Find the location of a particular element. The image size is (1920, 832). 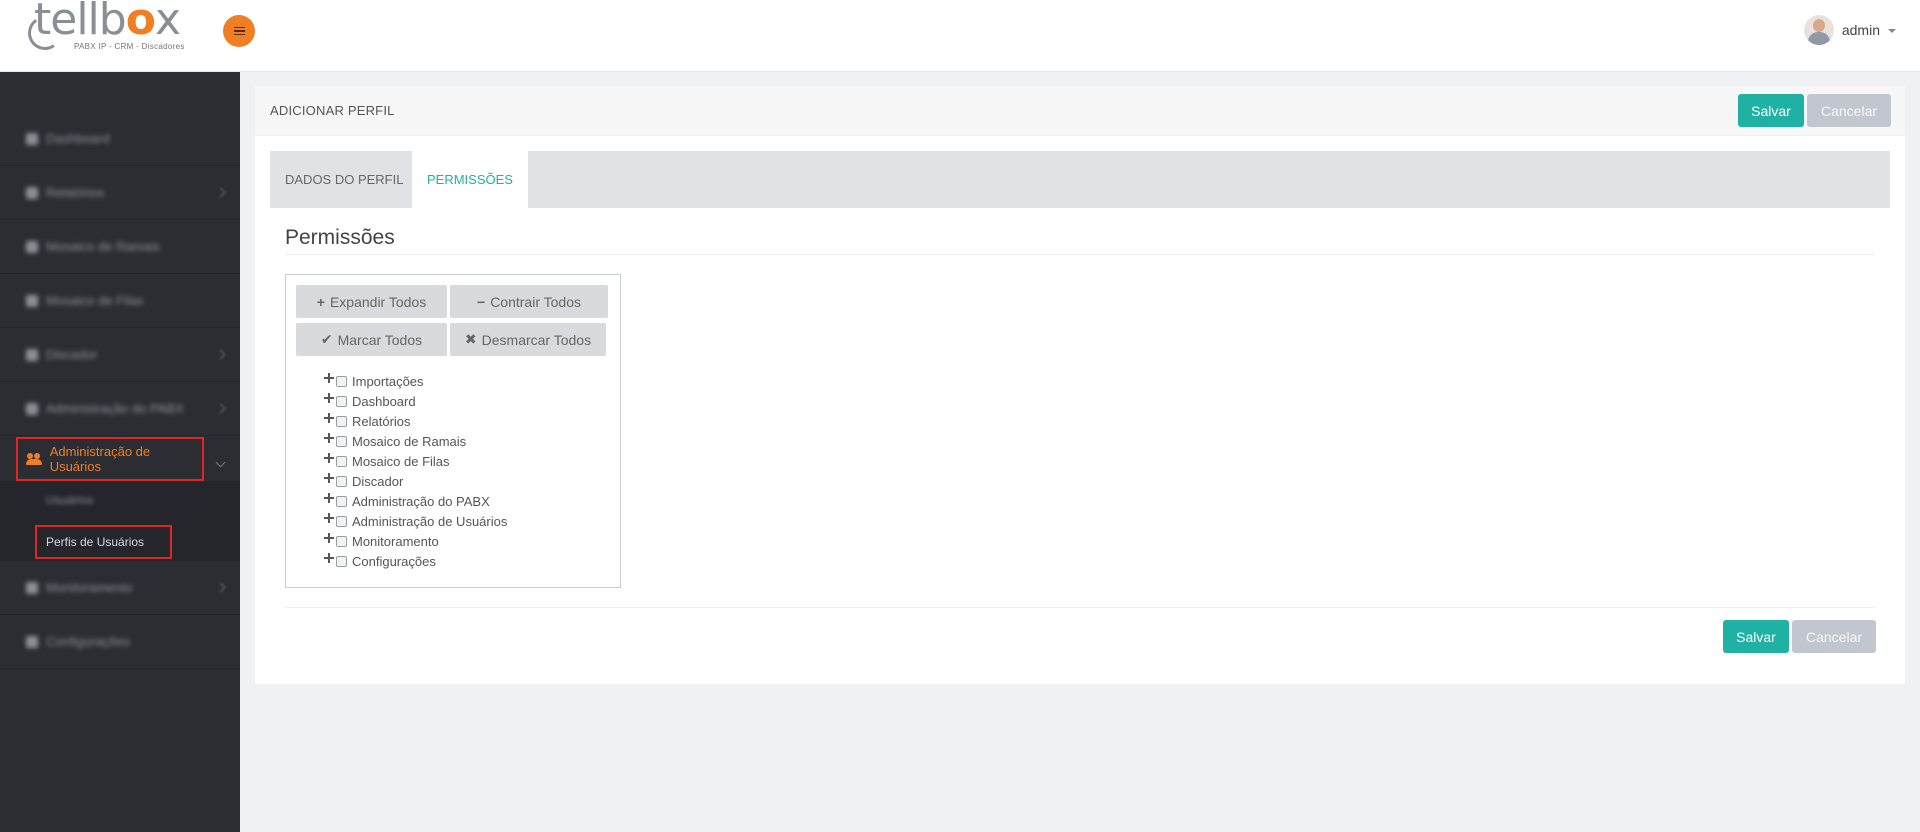

cancel-button-bottom: Cancelar is located at coordinates (1834, 636).